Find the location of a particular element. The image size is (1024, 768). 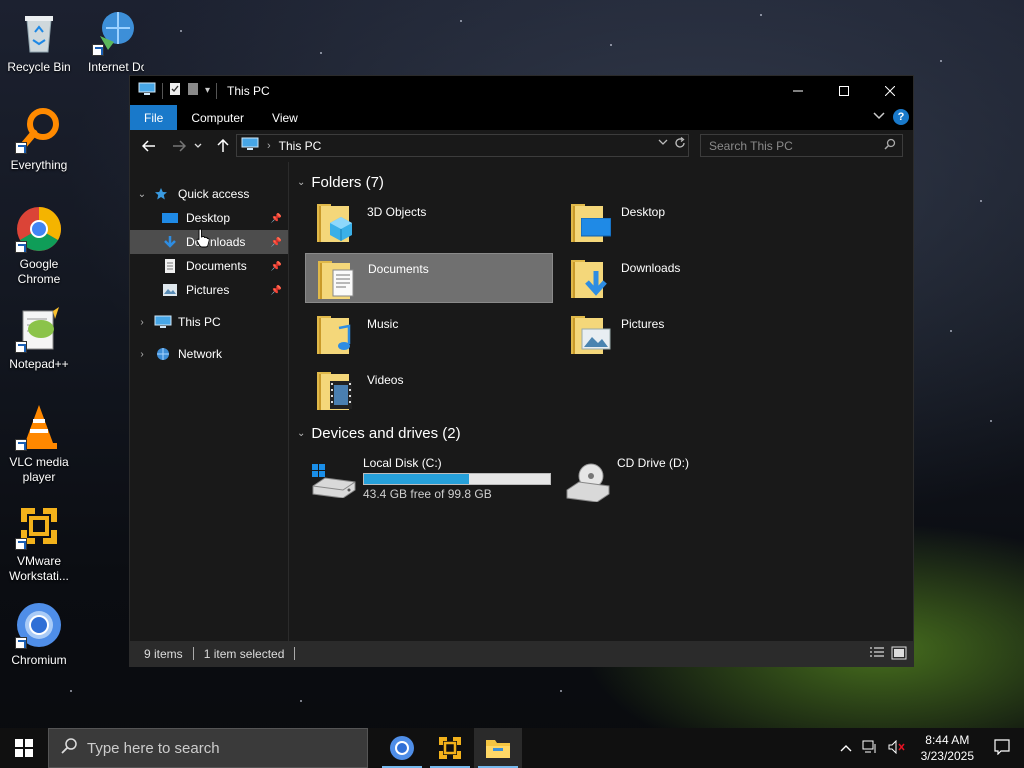

folder-pictures: Pictures is located at coordinates (683, 334).